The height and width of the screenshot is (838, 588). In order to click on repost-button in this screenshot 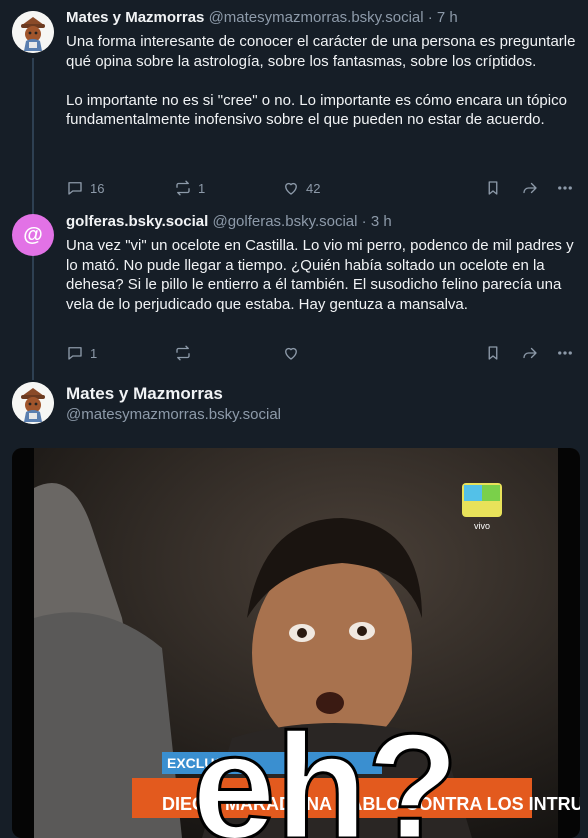, I will do `click(183, 353)`.